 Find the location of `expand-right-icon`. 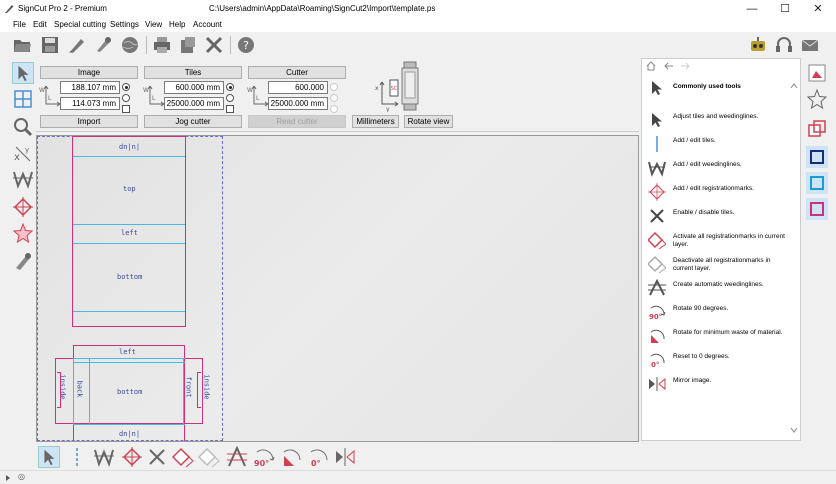

expand-right-icon is located at coordinates (8, 478).